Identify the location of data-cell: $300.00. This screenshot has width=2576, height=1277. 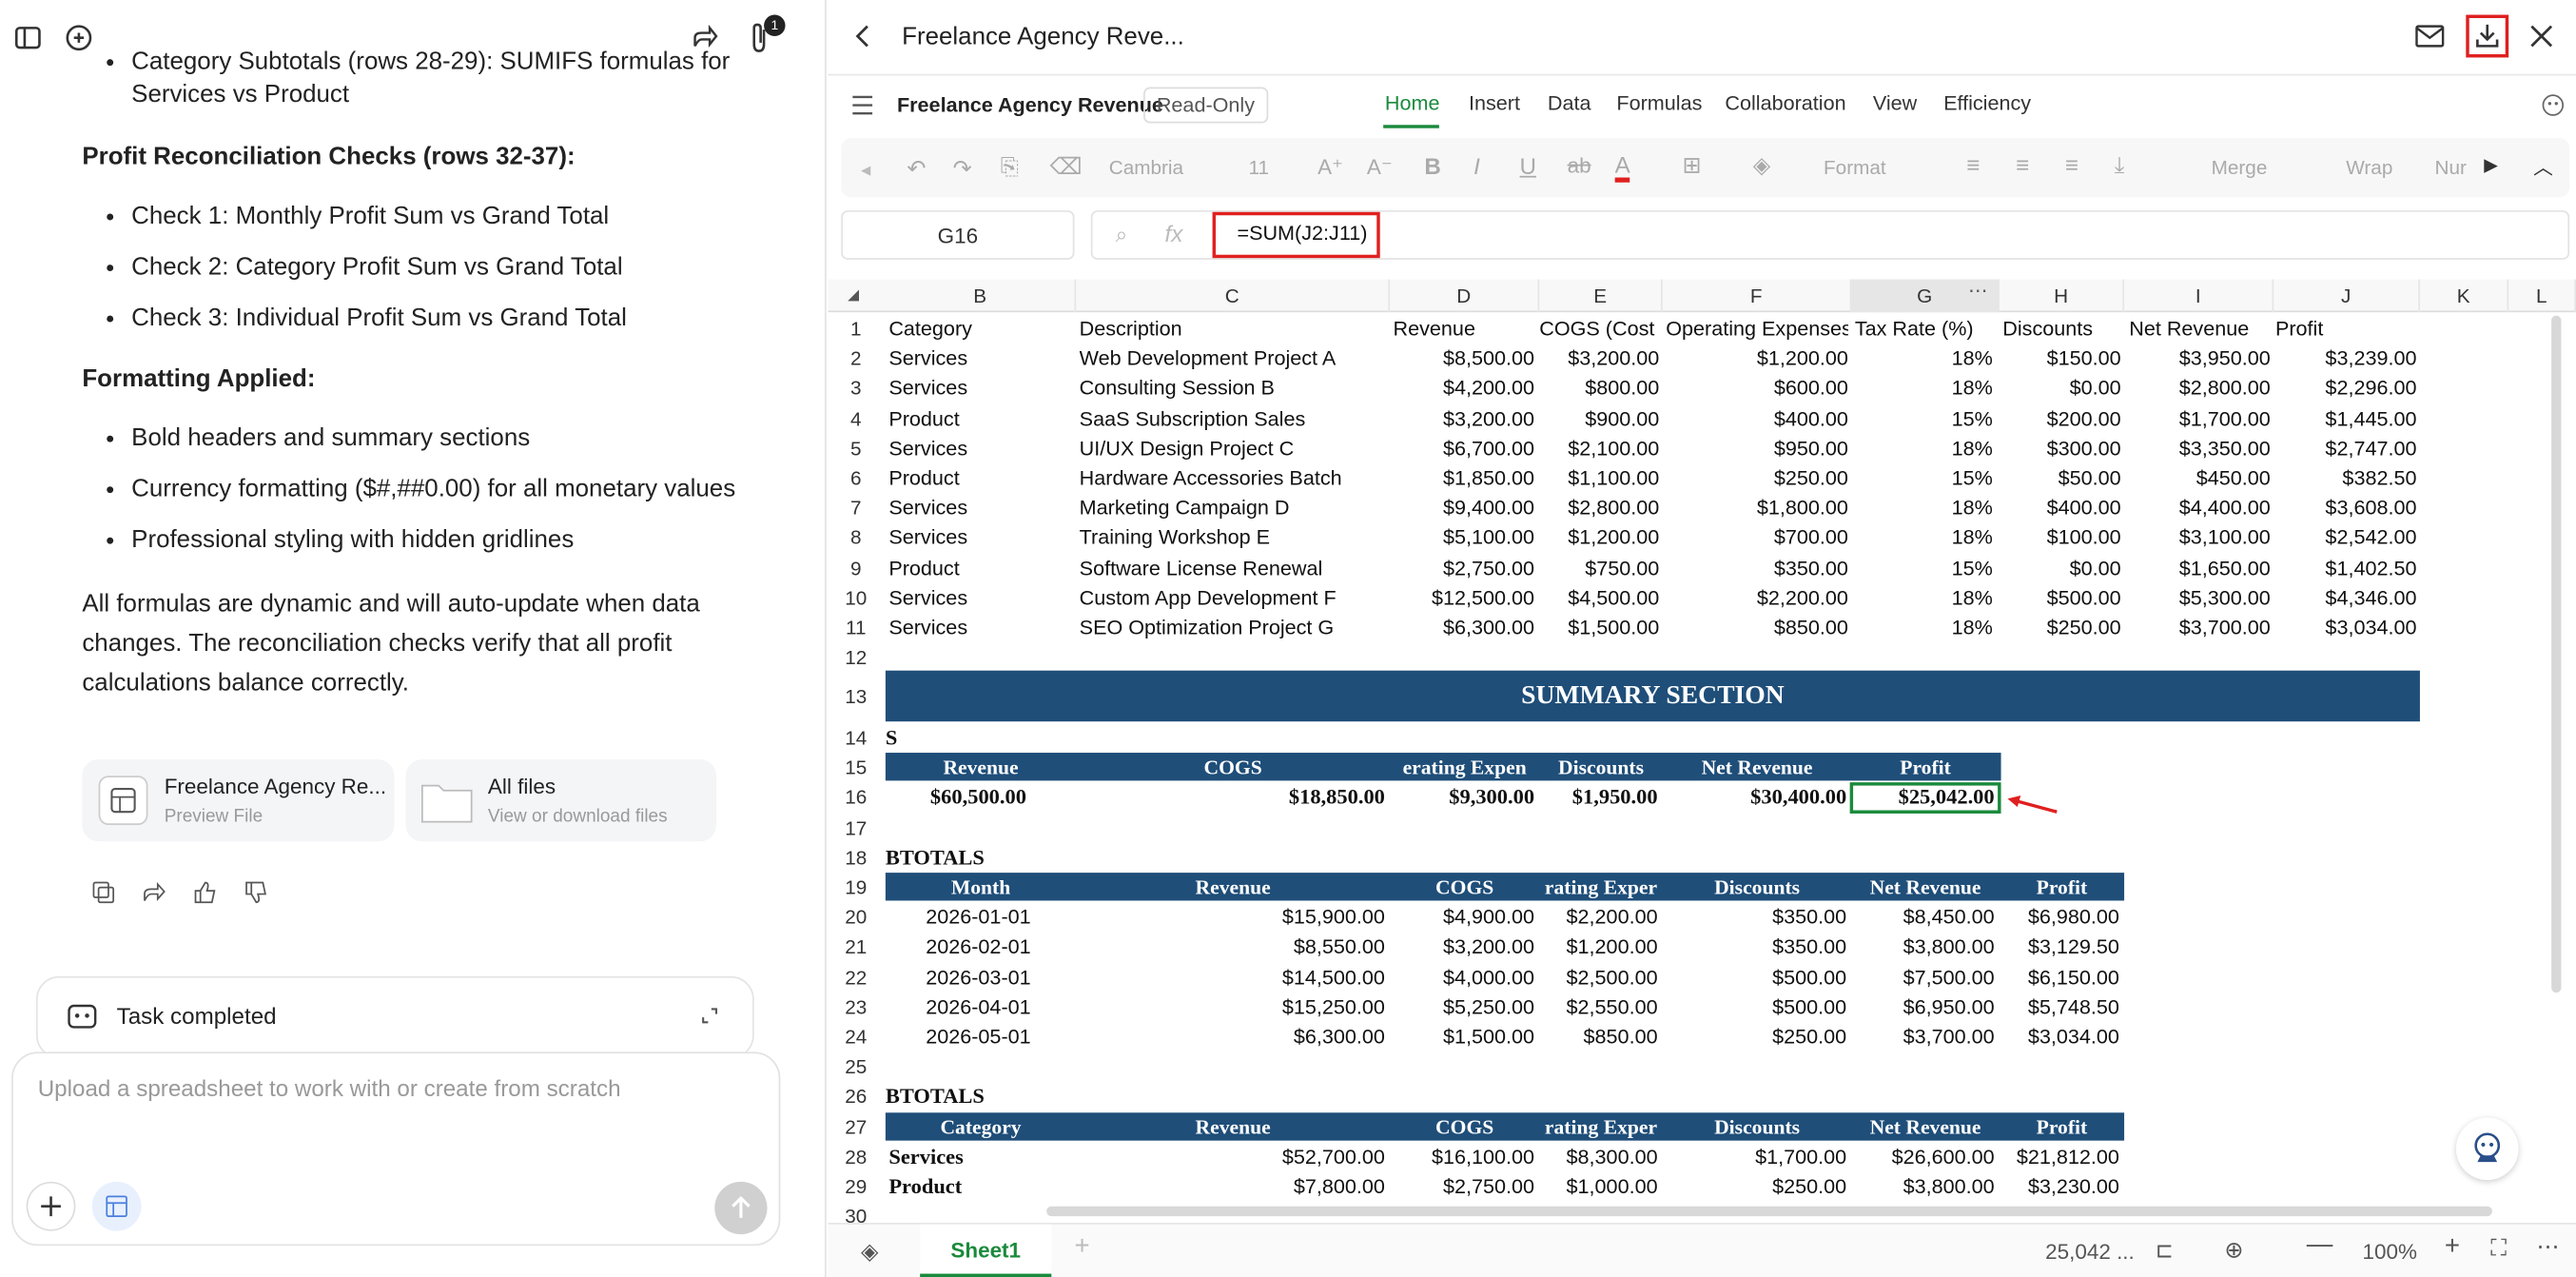
(2061, 448).